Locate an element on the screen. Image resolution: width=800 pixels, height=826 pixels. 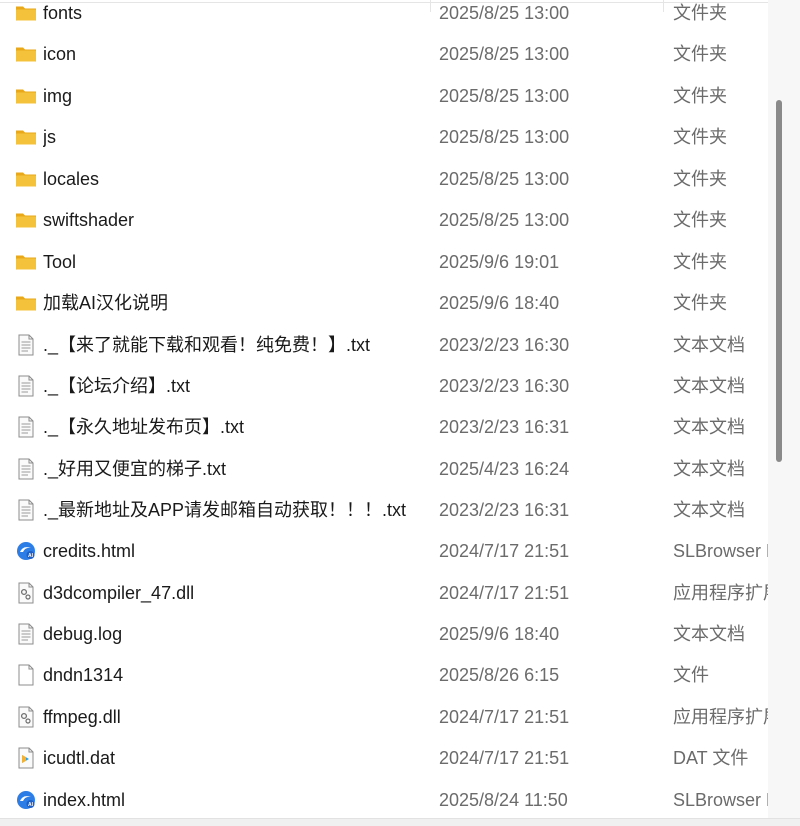
file-row: ._【永久地址发布页】.txt 2023/2/23 16:31 文本文档 is located at coordinates (384, 427).